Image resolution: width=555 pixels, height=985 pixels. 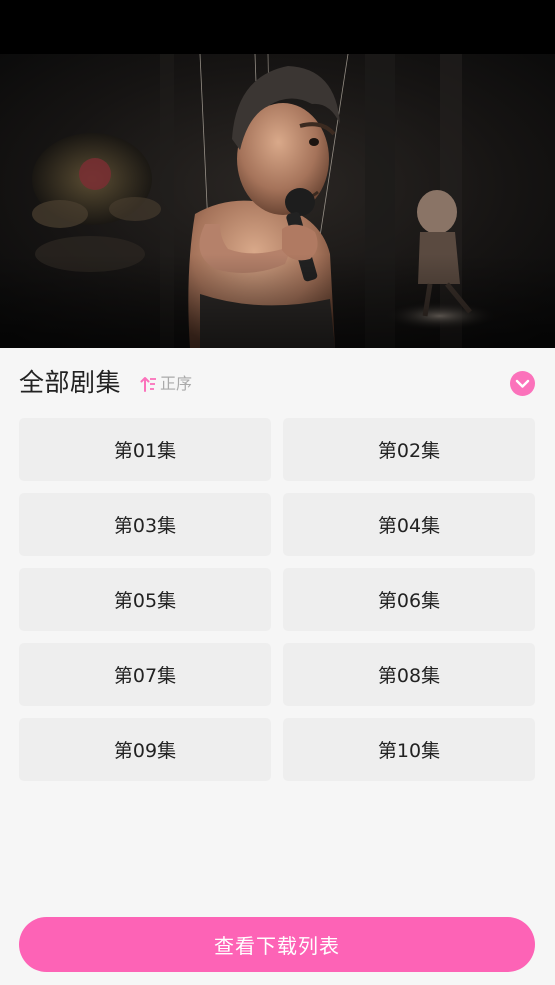 I want to click on episode-button: 第09集, so click(x=145, y=749).